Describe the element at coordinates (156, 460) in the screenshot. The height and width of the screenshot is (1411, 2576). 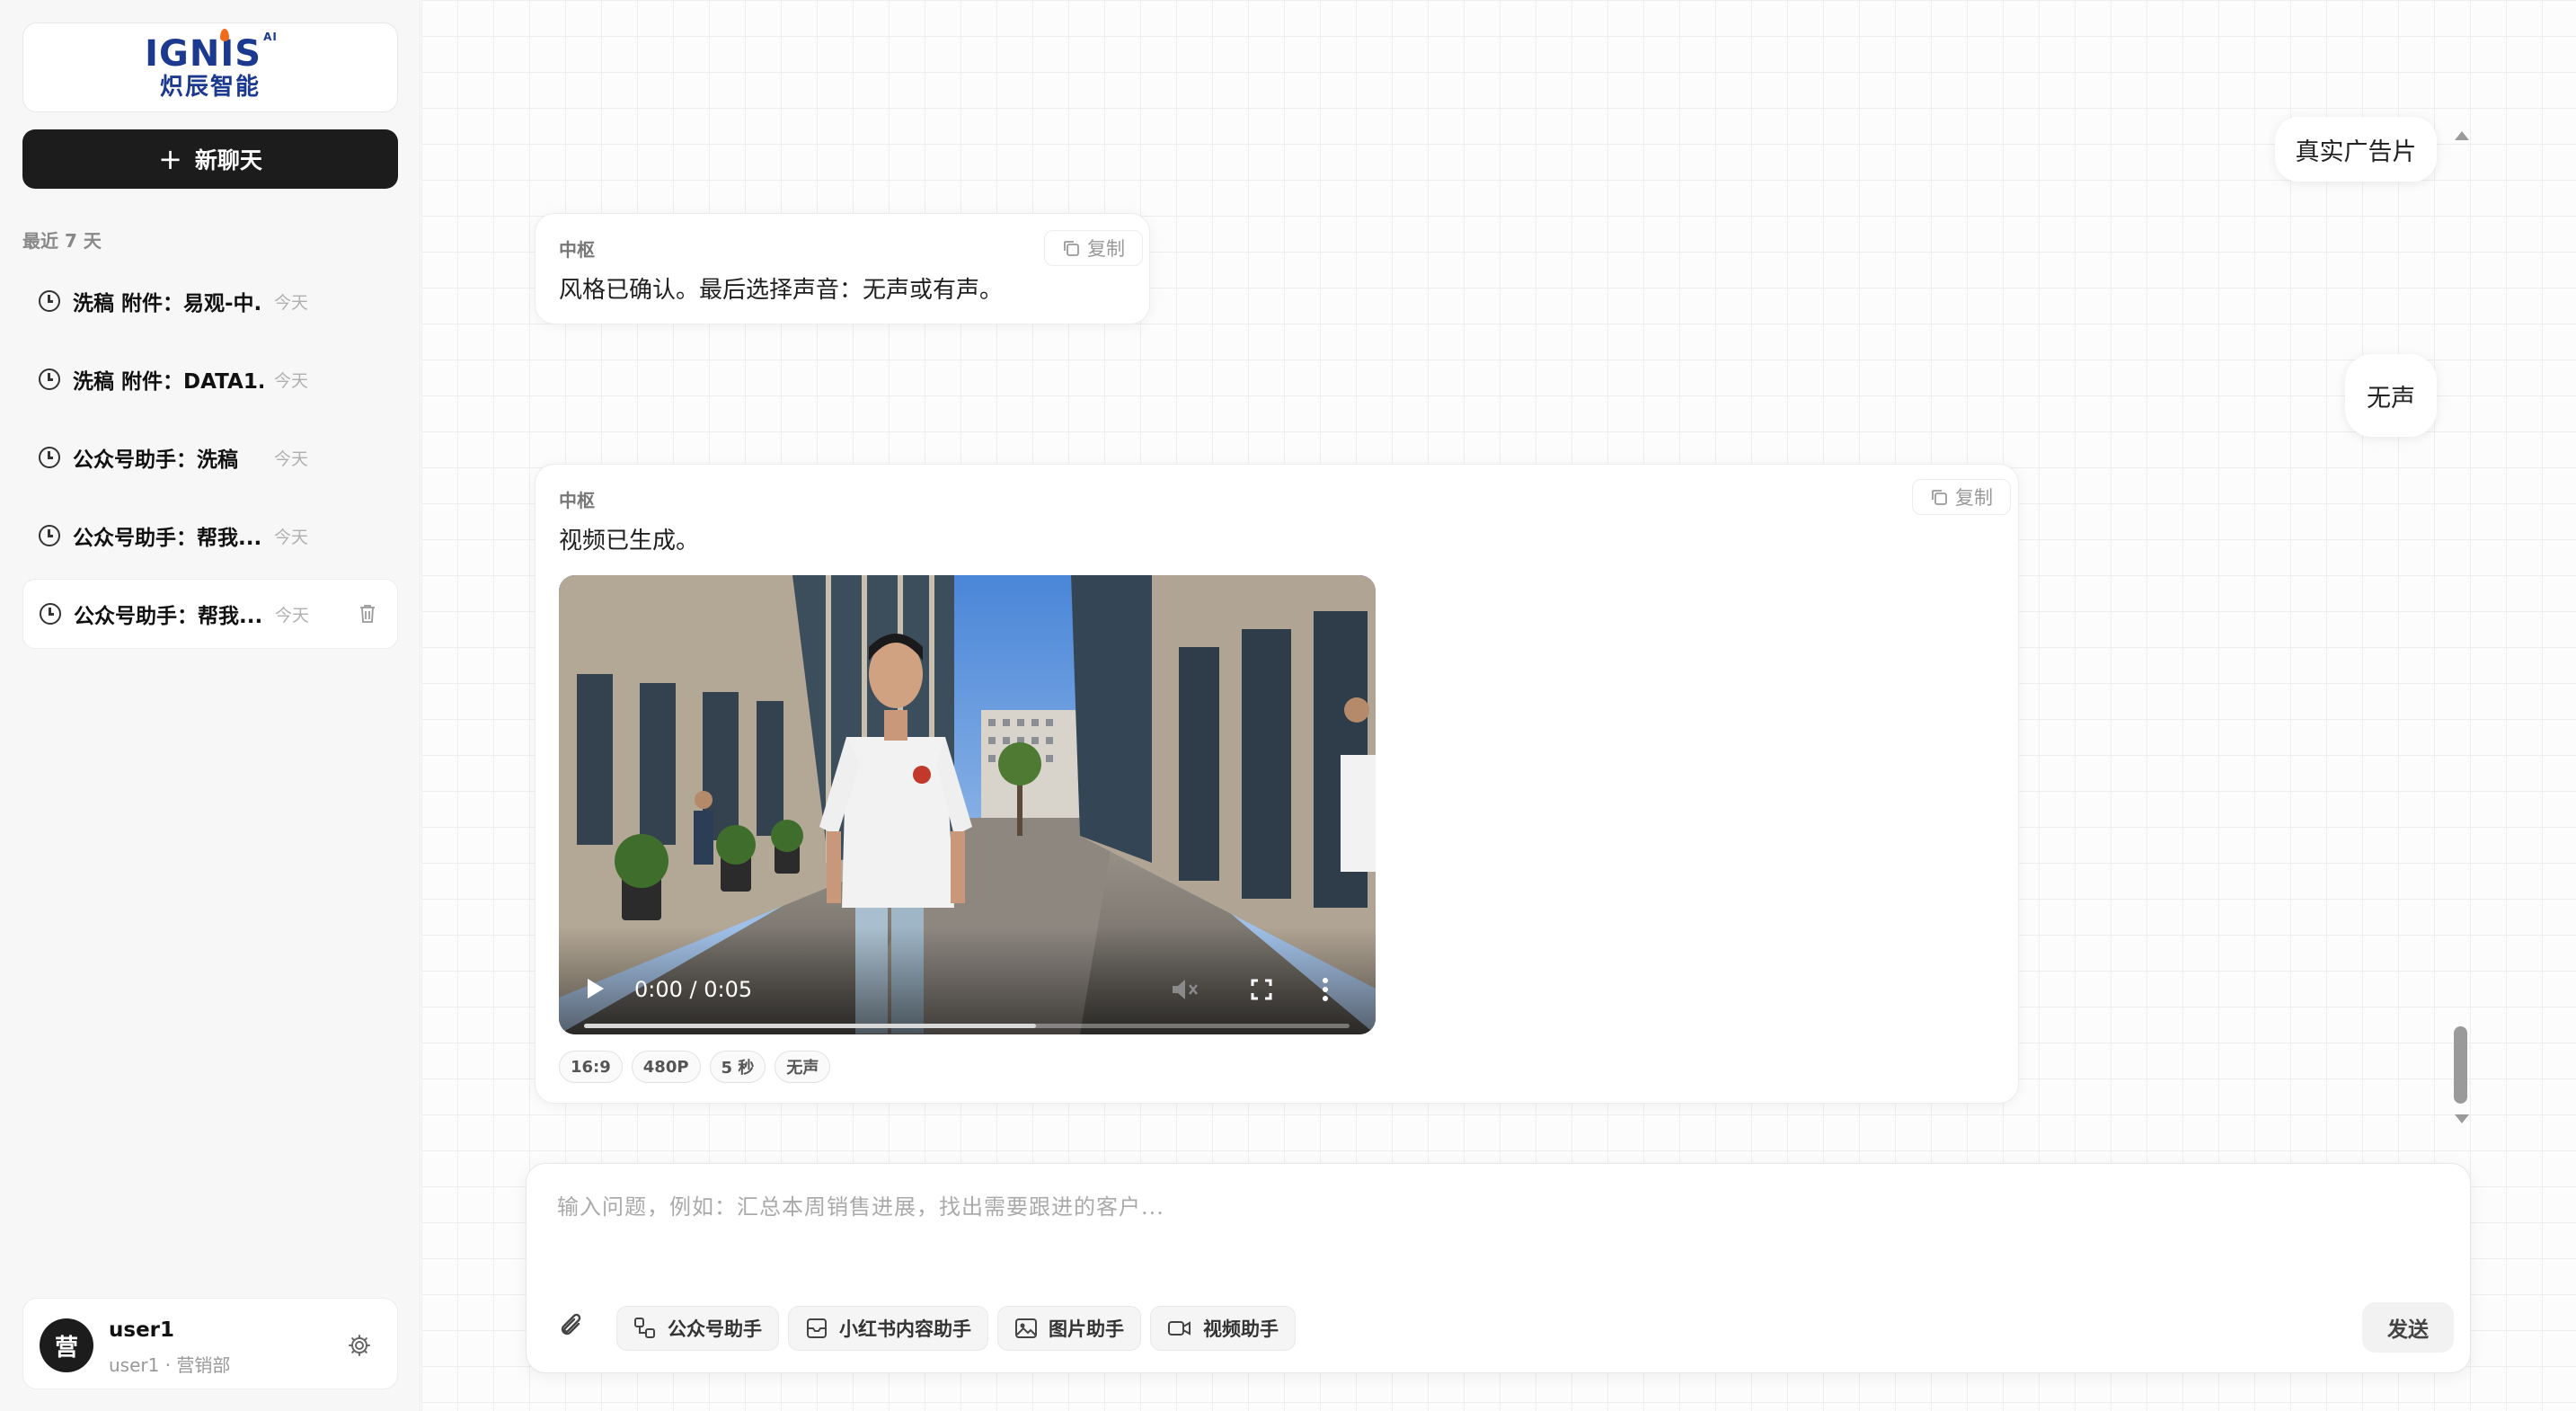
I see `history-title: 公众号助手：洗稿` at that location.